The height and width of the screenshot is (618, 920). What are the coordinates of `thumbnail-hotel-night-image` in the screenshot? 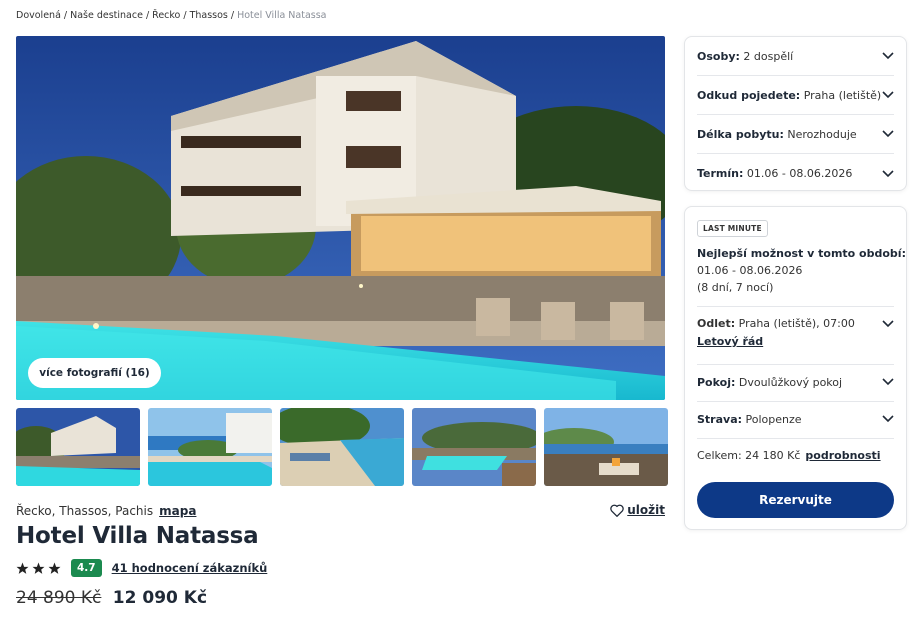 It's located at (78, 447).